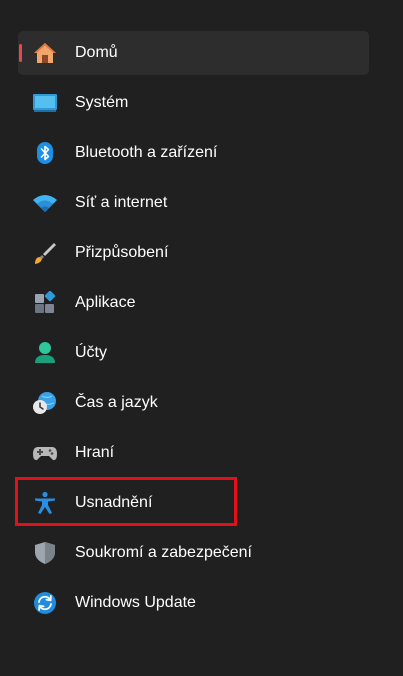  I want to click on nav-item-label: Systém, so click(102, 102).